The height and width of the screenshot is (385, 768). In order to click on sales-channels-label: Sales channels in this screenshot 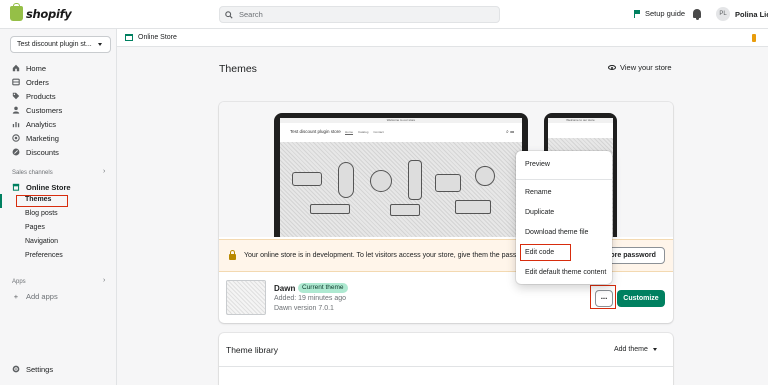, I will do `click(32, 173)`.